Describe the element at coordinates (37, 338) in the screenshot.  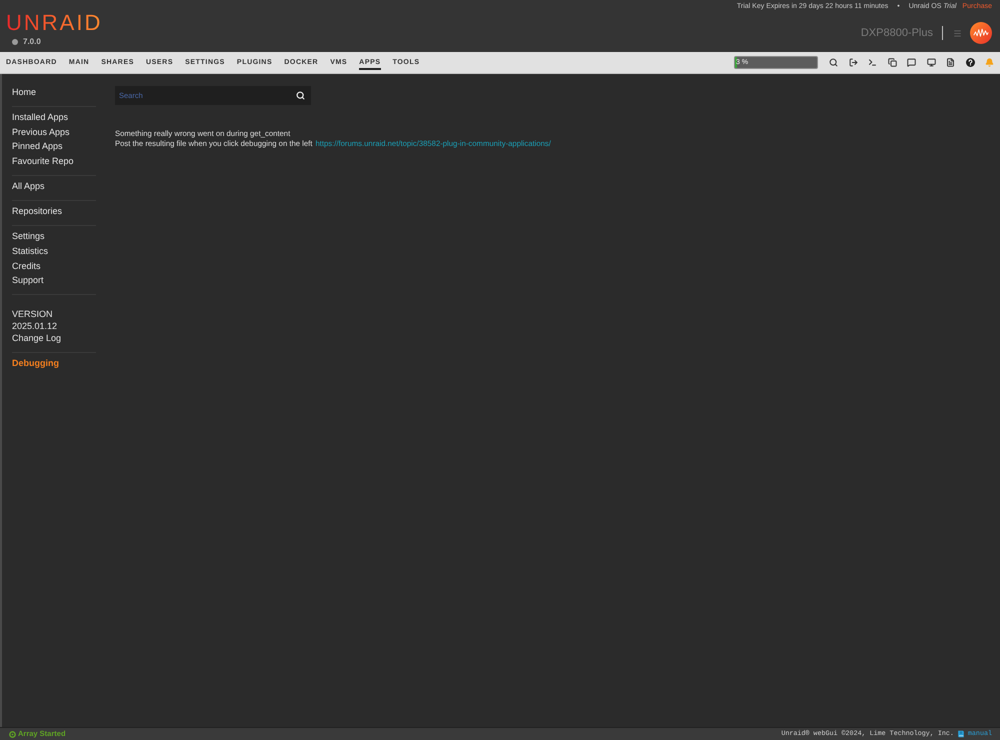
I see `changelog-link: Change Log` at that location.